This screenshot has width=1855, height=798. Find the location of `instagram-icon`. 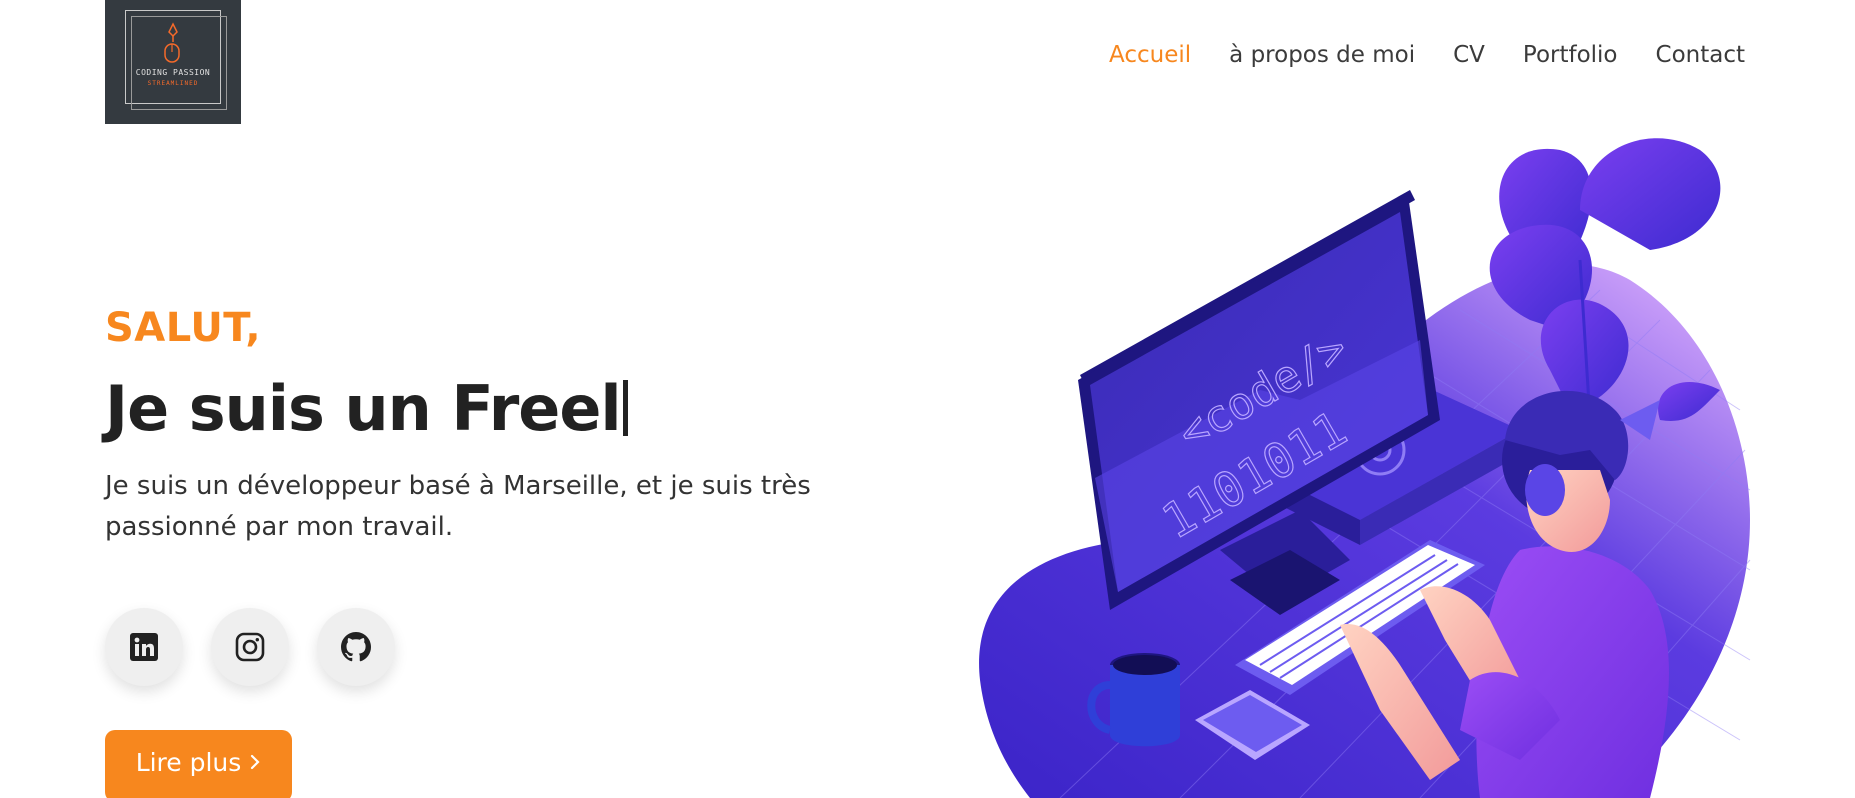

instagram-icon is located at coordinates (250, 647).